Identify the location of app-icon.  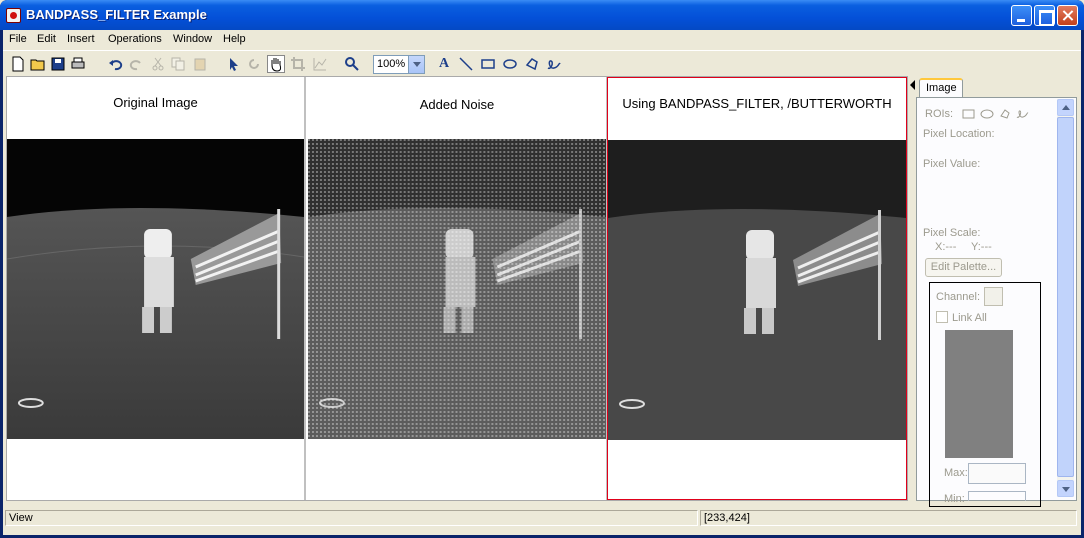
(13, 15).